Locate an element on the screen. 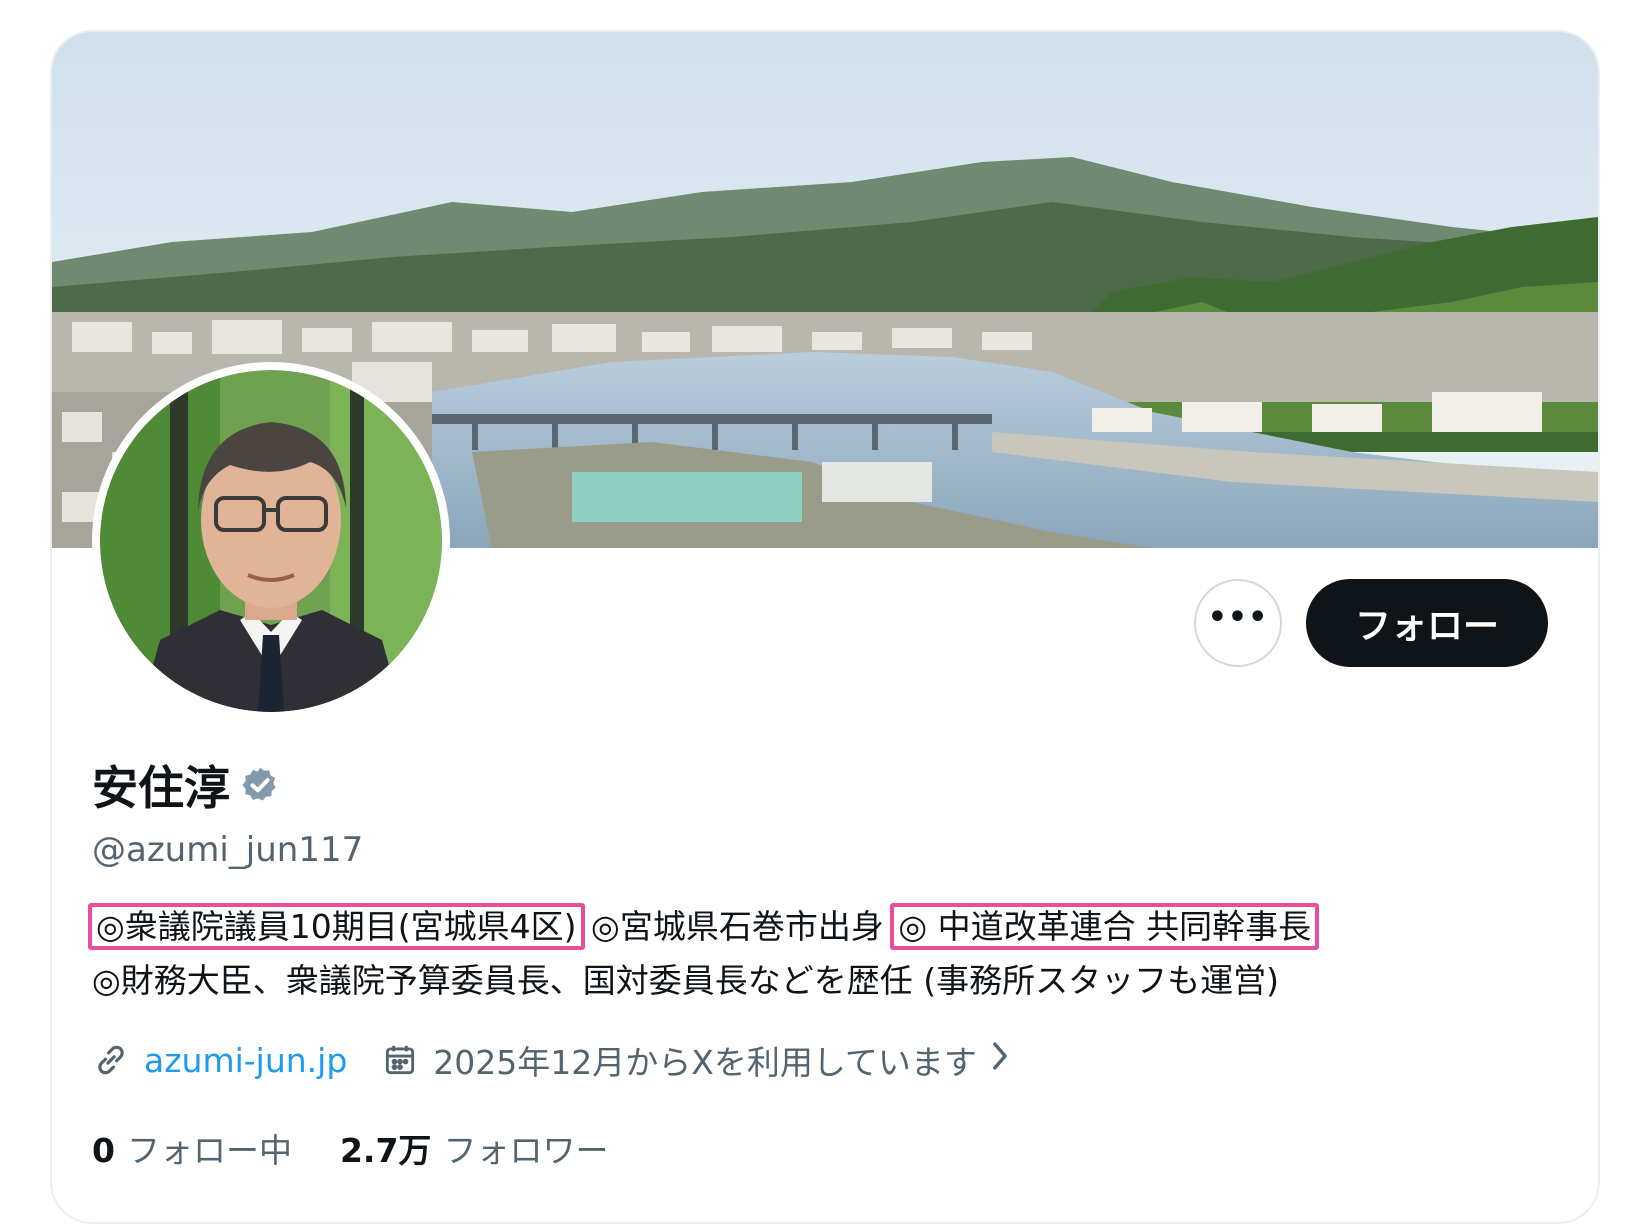 The height and width of the screenshot is (1224, 1644). avatar-photo is located at coordinates (271, 541).